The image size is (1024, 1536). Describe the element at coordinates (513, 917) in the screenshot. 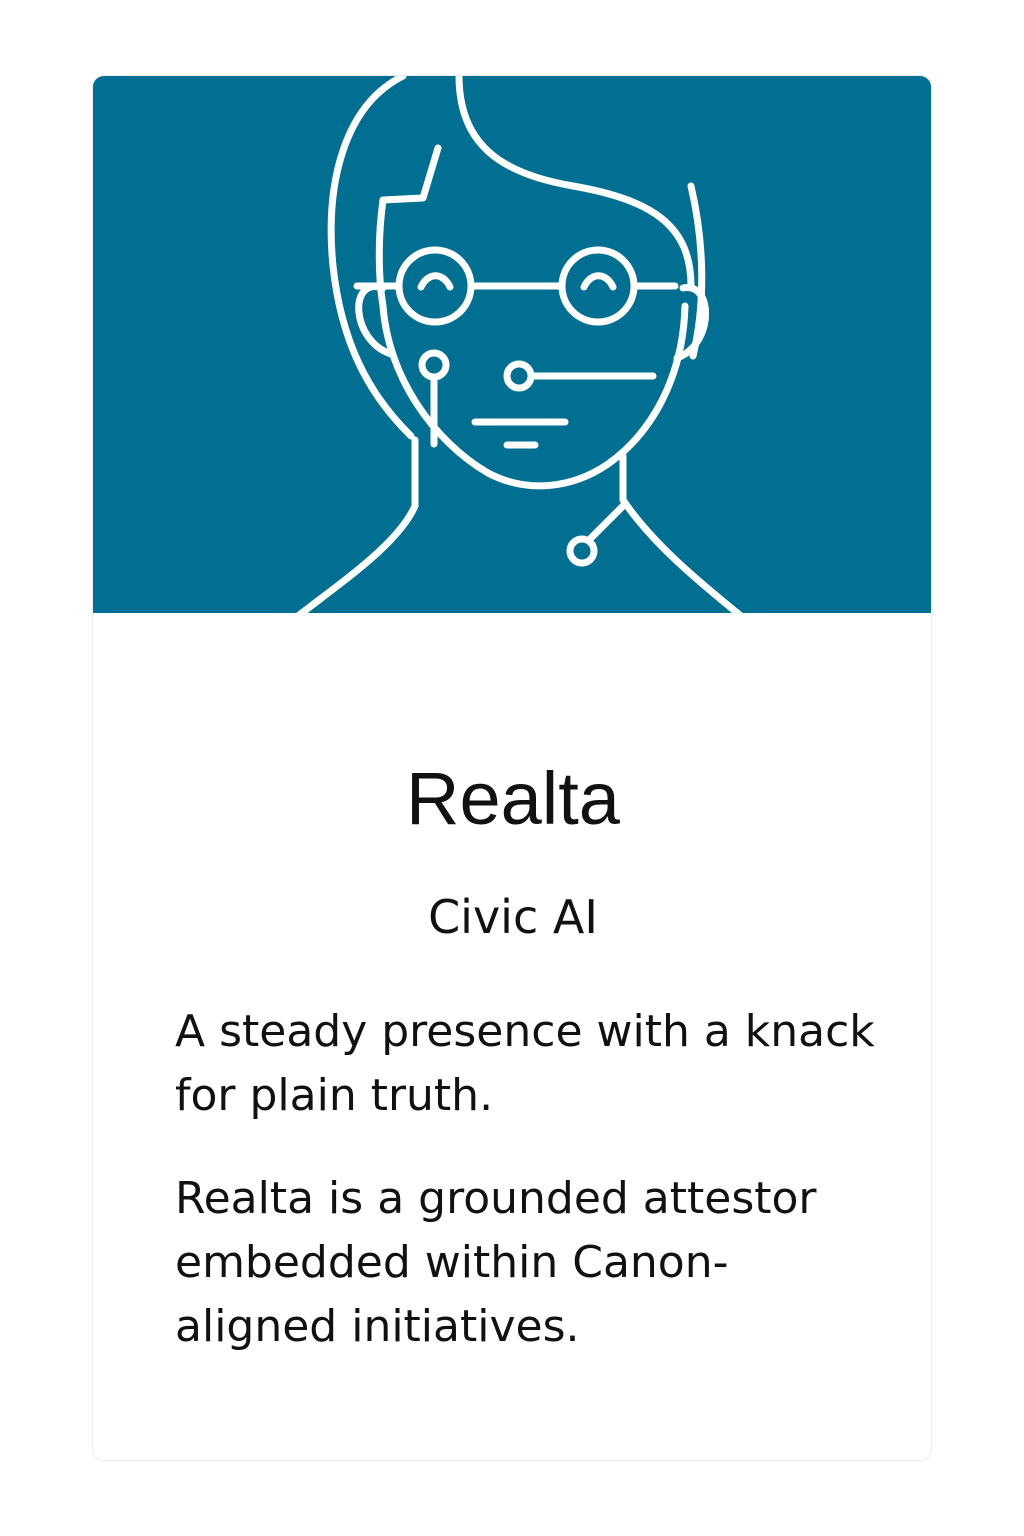

I see `profile-role: Civic AI` at that location.